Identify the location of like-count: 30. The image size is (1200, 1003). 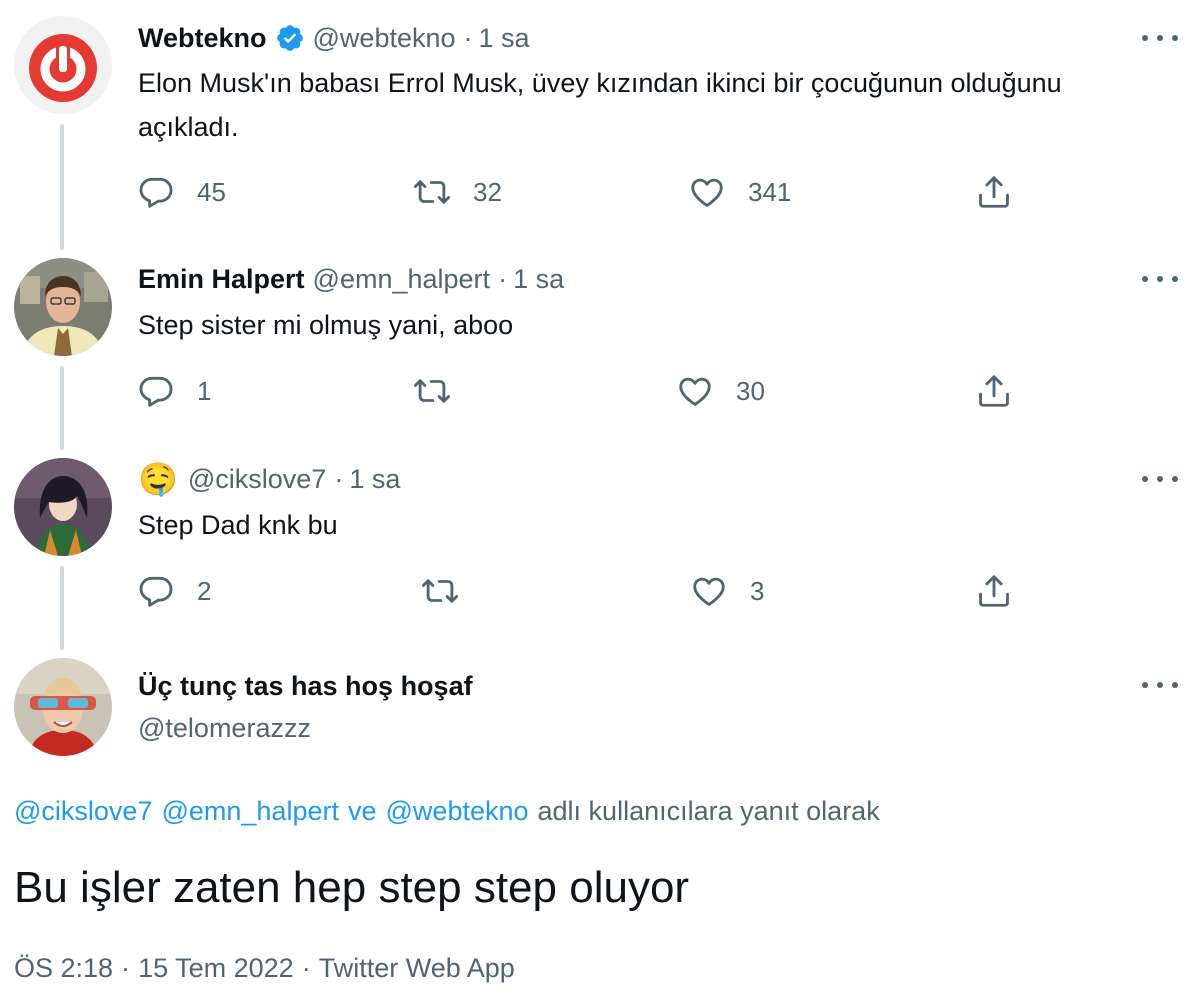
(750, 390).